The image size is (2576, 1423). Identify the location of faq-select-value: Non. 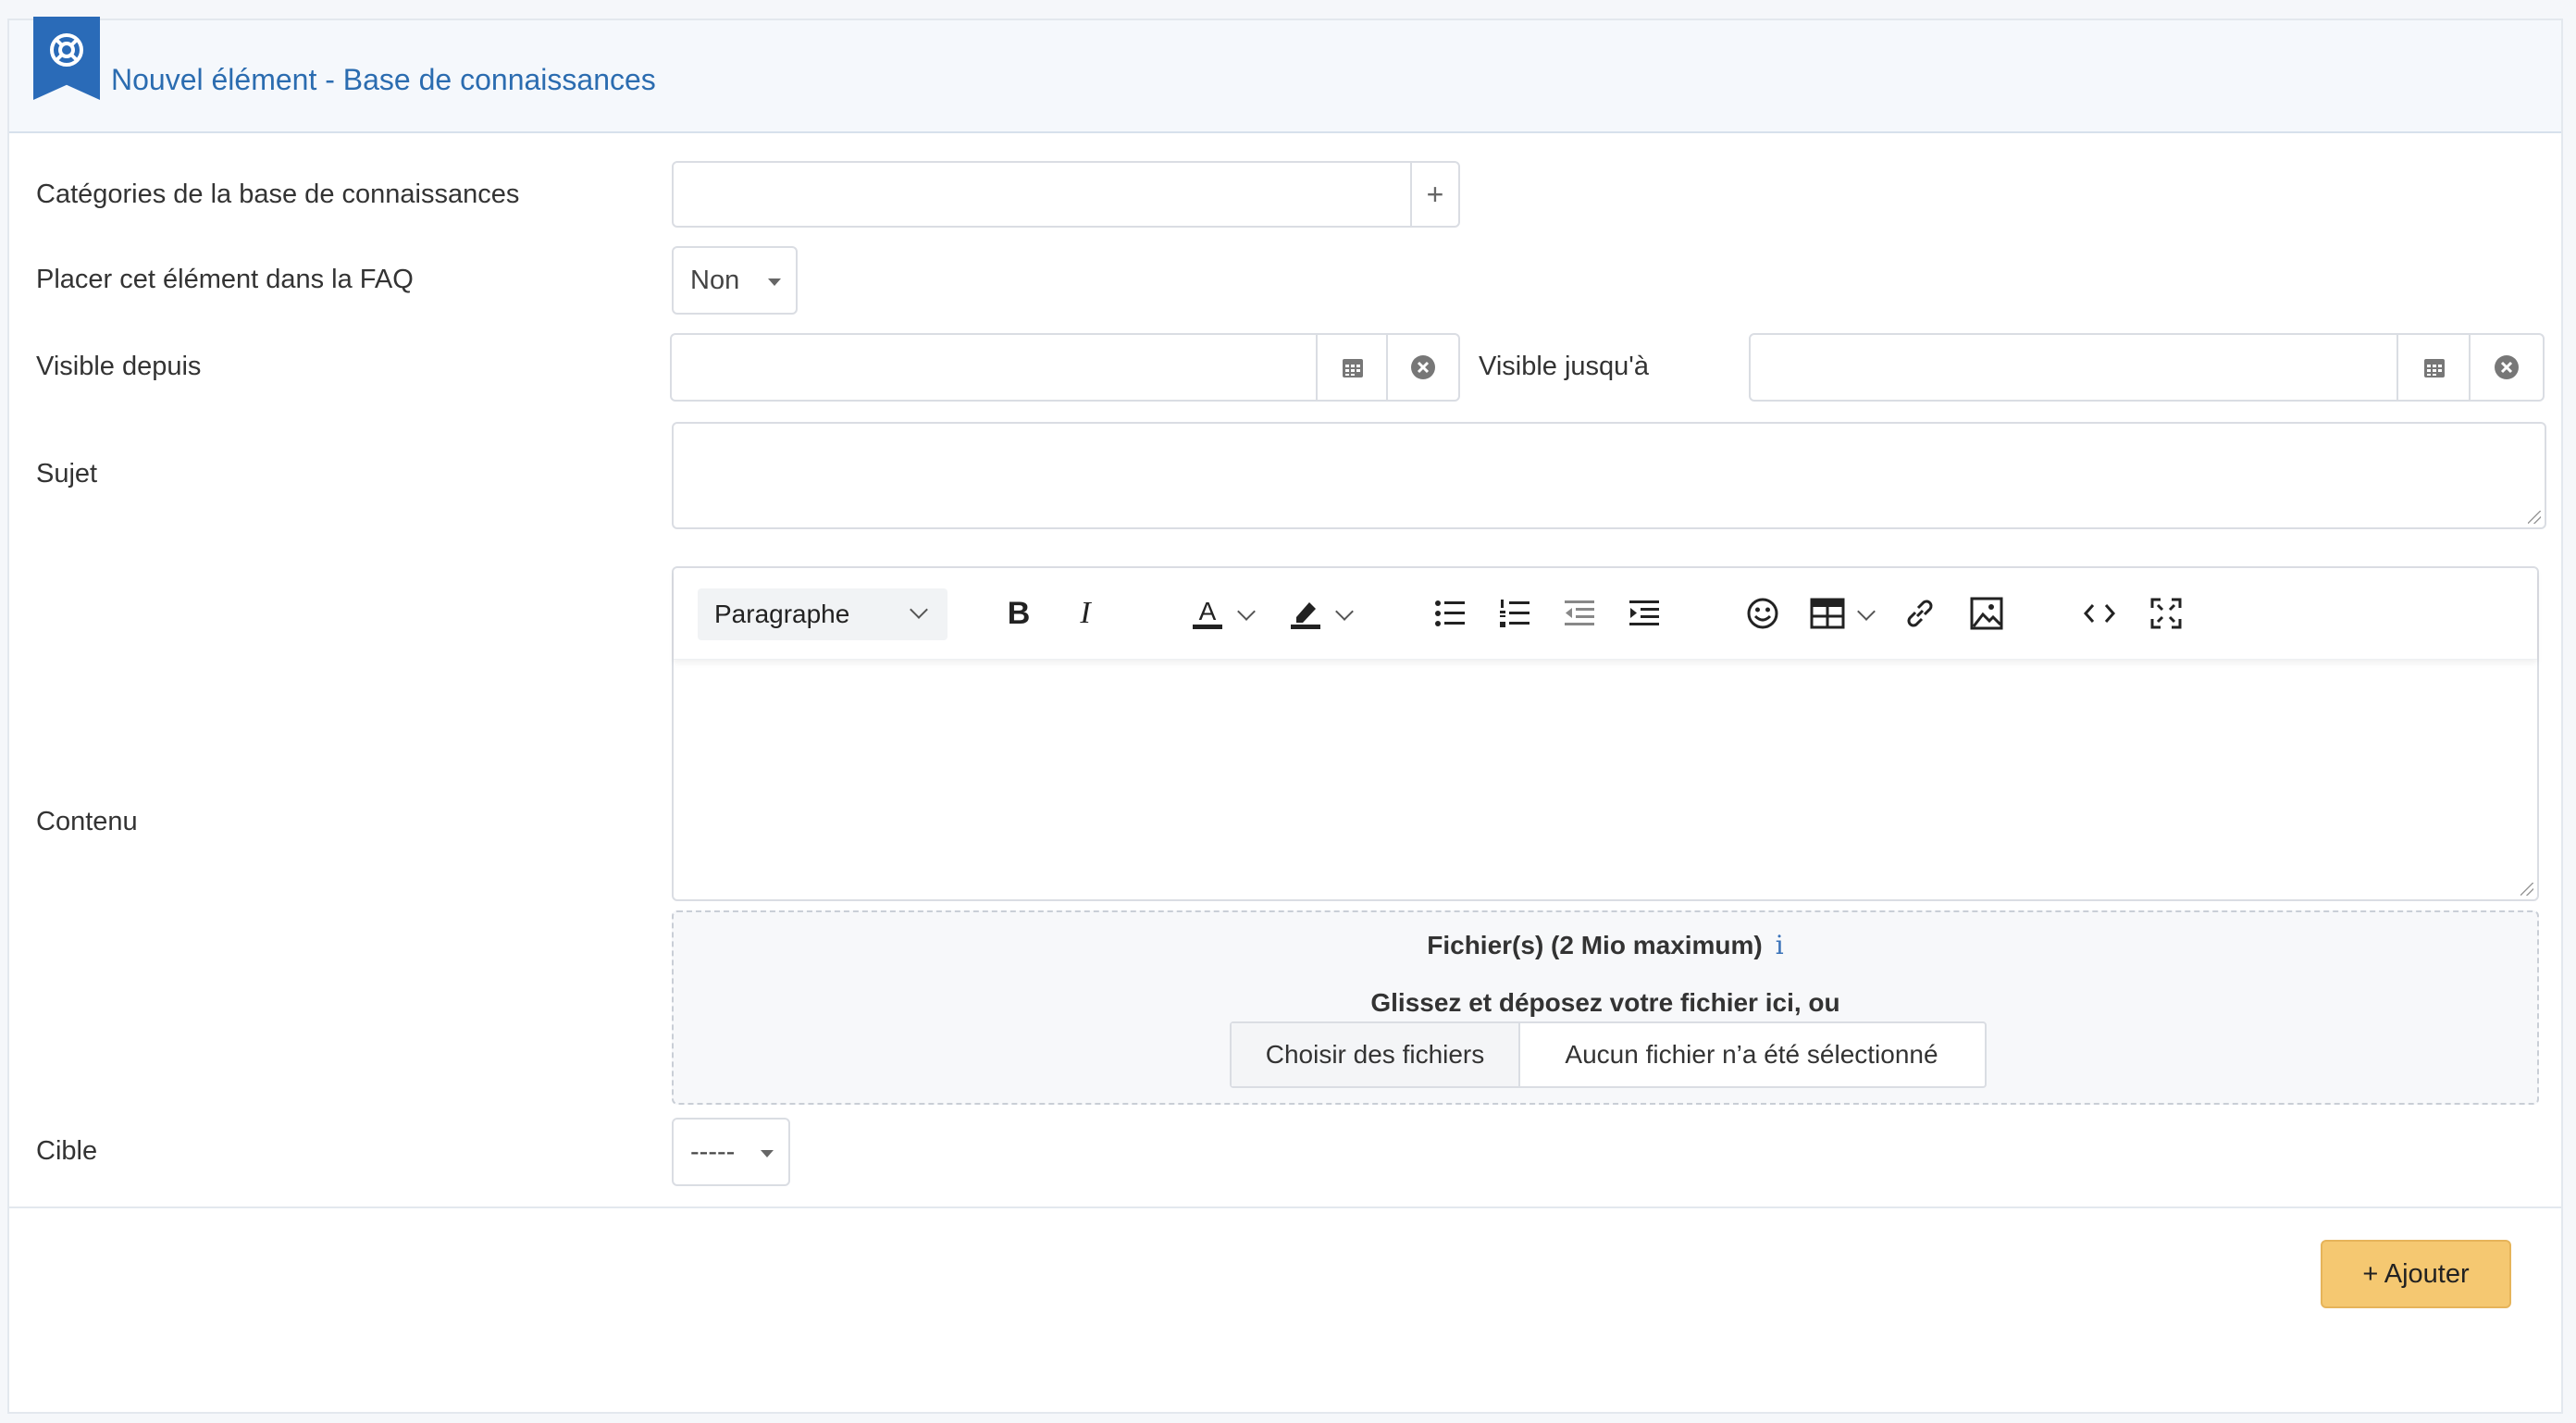
(715, 280).